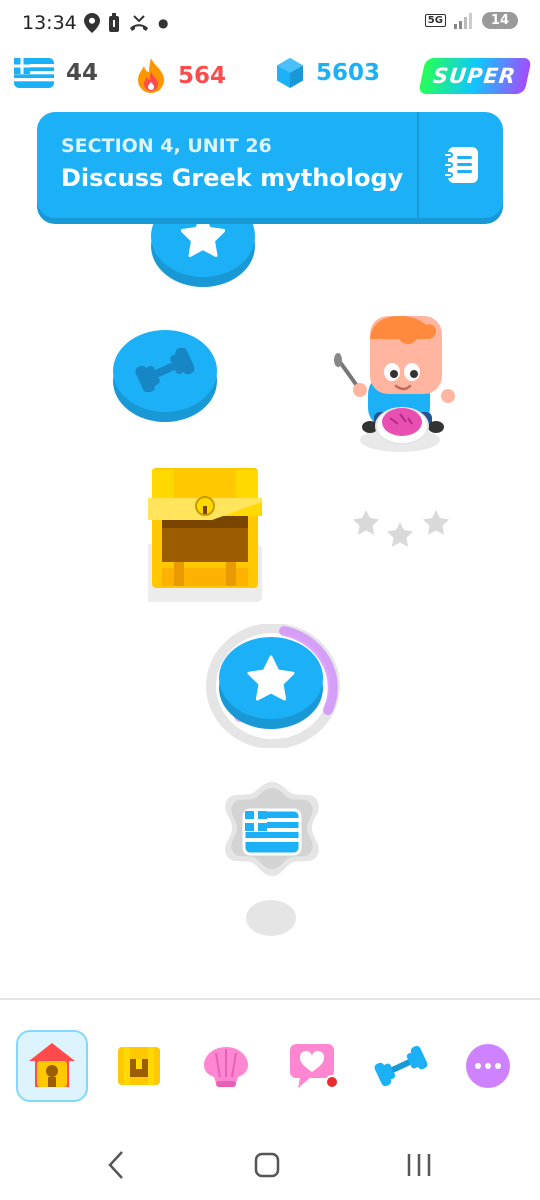  Describe the element at coordinates (499, 20) in the screenshot. I see `battery-level: 14` at that location.